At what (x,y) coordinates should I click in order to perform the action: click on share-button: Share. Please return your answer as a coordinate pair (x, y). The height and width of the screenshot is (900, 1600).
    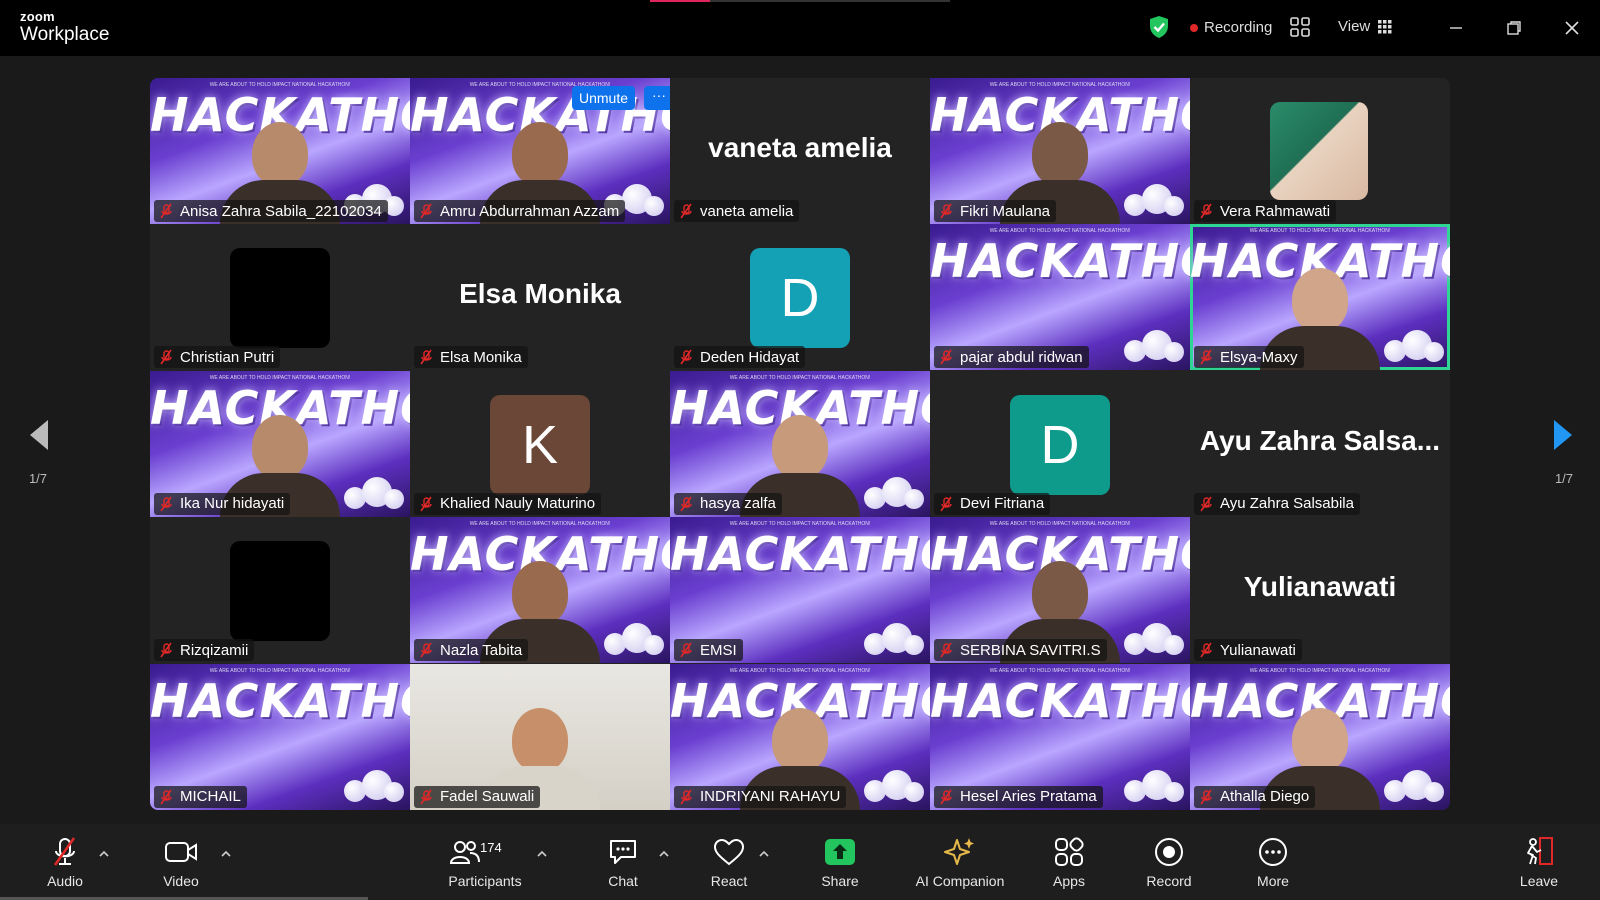
    Looking at the image, I should click on (840, 862).